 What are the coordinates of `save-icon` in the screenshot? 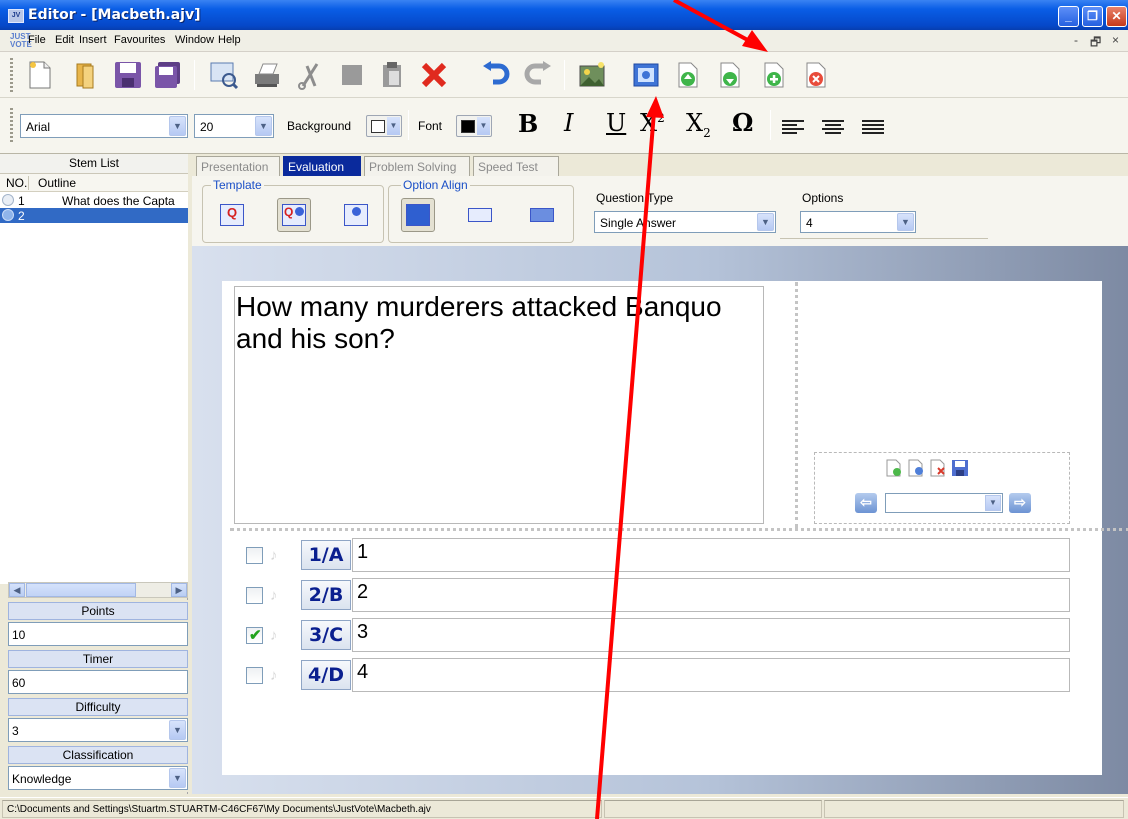 It's located at (128, 75).